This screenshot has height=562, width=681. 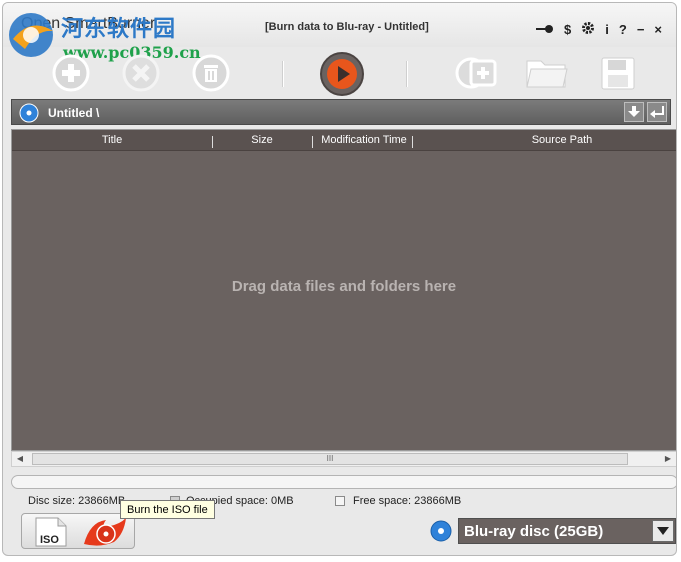 I want to click on add-icon, so click(x=71, y=73).